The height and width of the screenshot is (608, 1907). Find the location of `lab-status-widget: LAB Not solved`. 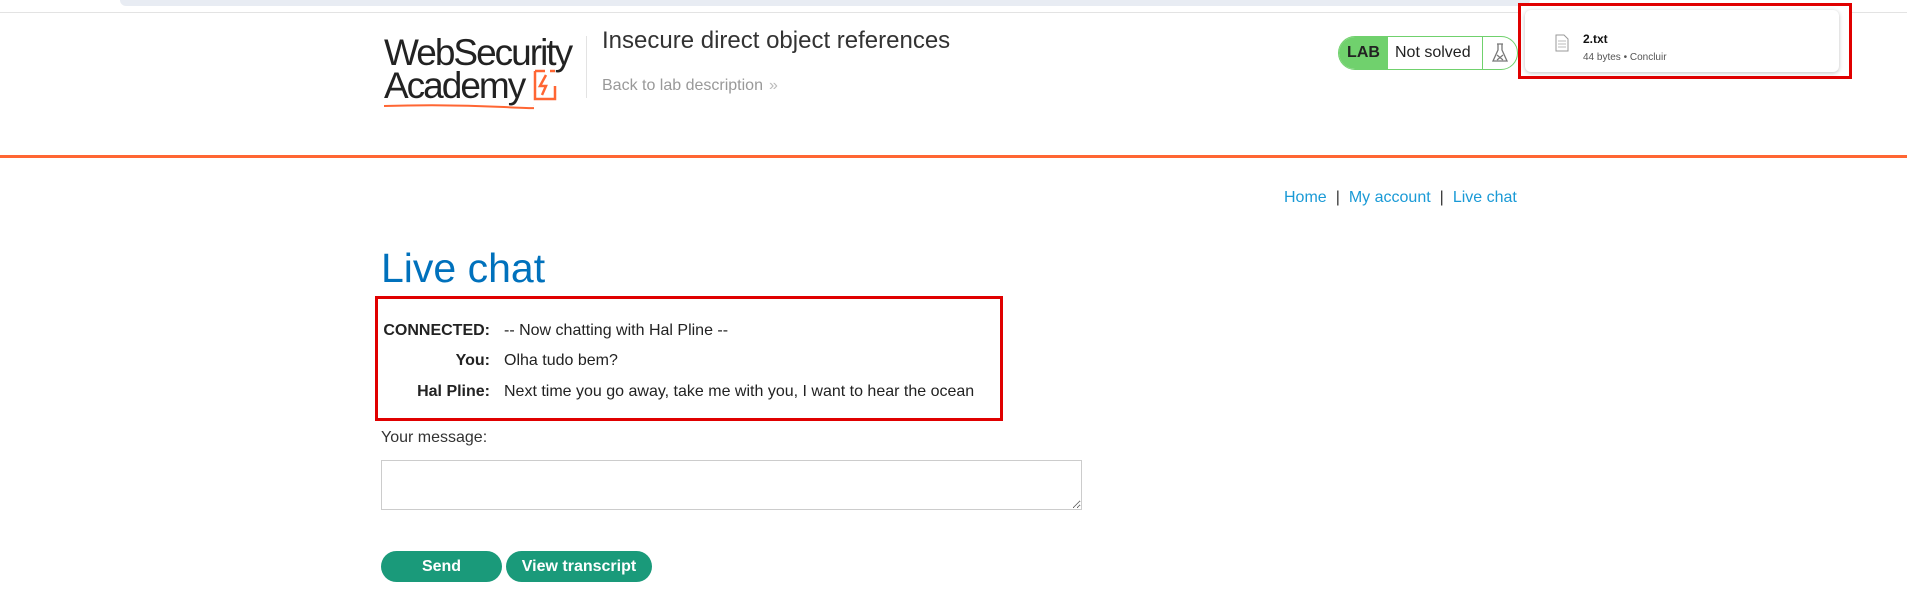

lab-status-widget: LAB Not solved is located at coordinates (1428, 53).